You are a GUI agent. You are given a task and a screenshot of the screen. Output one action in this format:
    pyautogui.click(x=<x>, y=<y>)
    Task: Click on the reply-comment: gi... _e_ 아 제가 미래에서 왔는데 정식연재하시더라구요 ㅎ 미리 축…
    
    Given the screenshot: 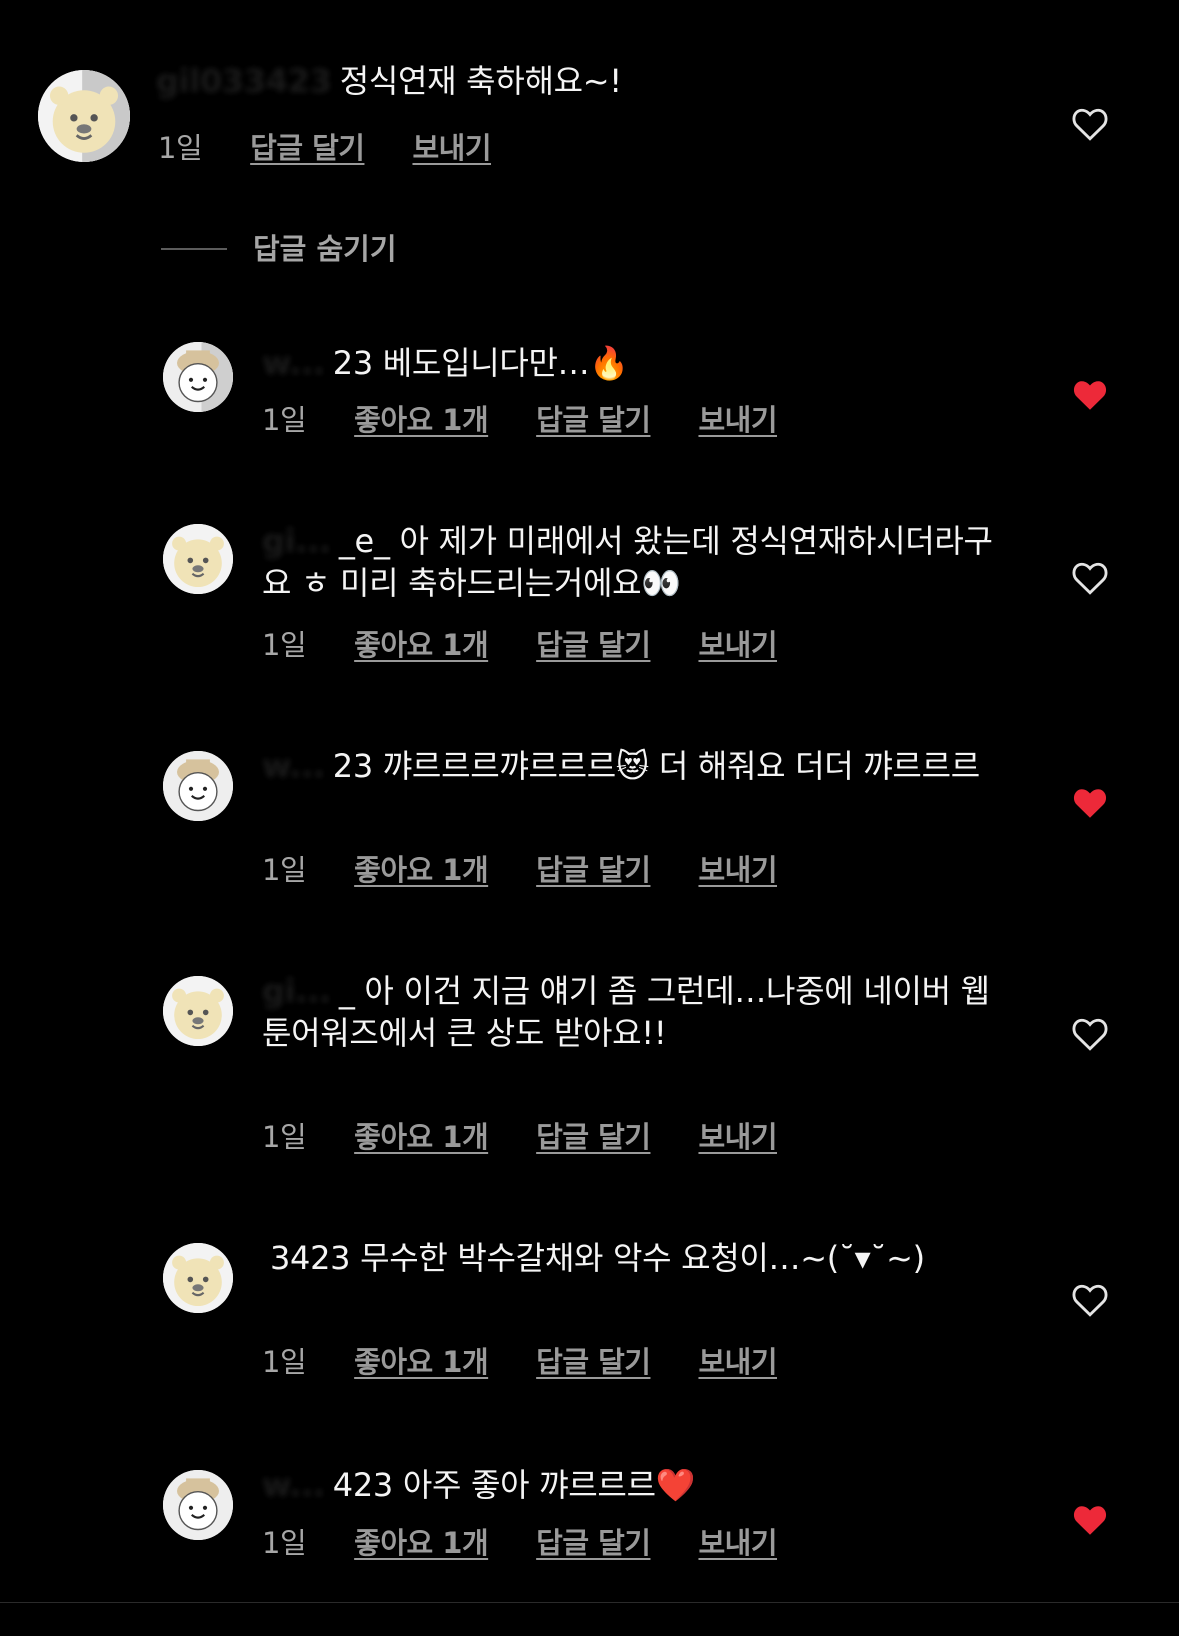 What is the action you would take?
    pyautogui.click(x=589, y=595)
    